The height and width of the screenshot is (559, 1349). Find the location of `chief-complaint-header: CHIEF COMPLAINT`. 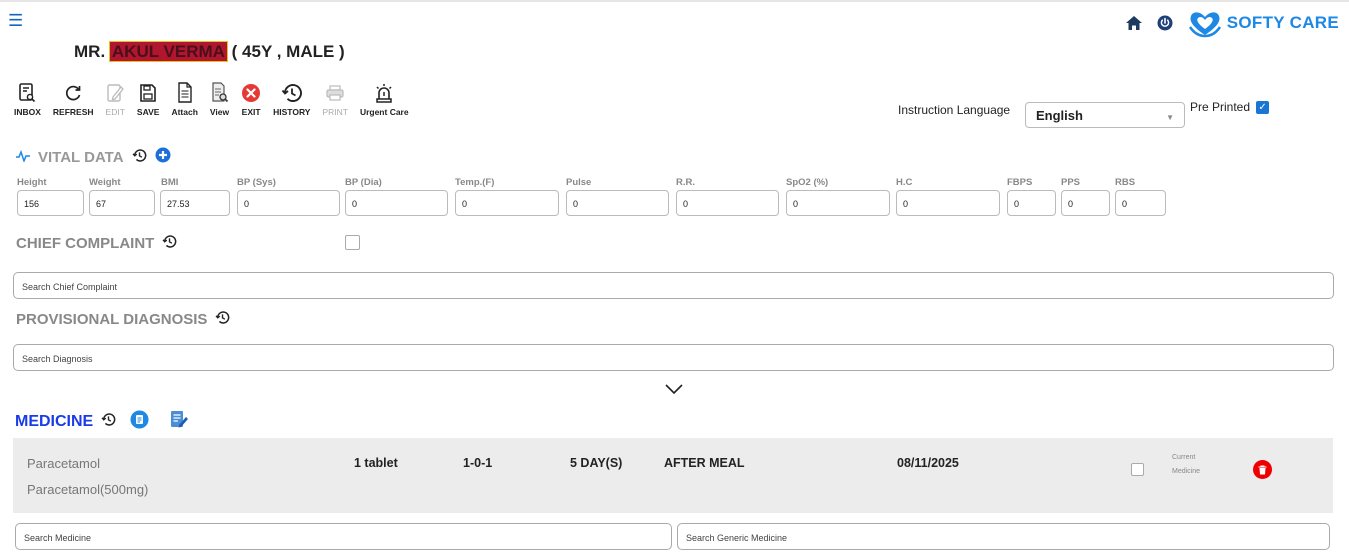

chief-complaint-header: CHIEF COMPLAINT is located at coordinates (96, 243).